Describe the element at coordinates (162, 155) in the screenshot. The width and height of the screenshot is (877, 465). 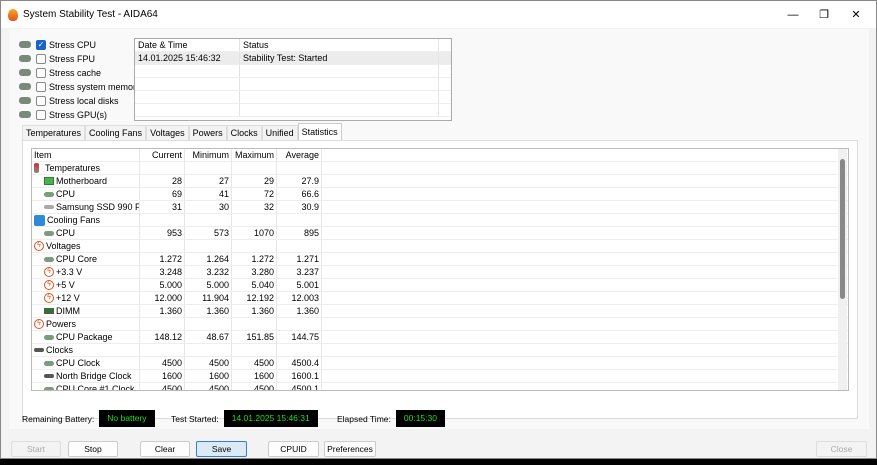
I see `header-current: Current` at that location.